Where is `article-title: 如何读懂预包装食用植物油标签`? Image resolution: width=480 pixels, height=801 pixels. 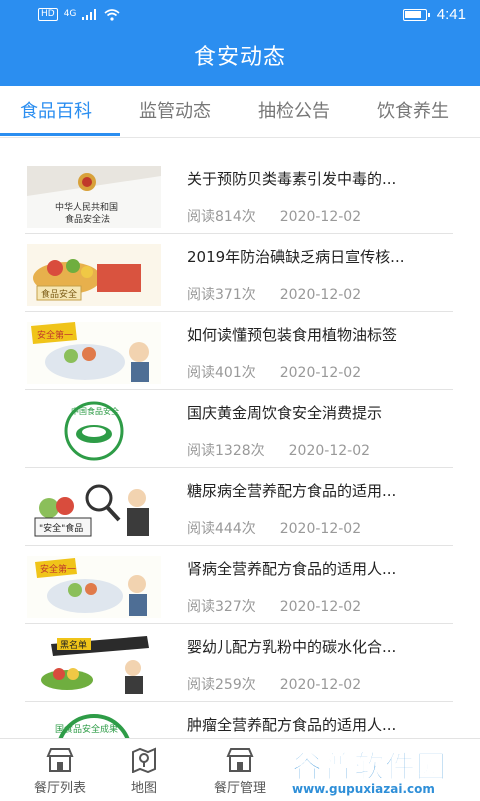 article-title: 如何读懂预包装食用植物油标签 is located at coordinates (292, 335).